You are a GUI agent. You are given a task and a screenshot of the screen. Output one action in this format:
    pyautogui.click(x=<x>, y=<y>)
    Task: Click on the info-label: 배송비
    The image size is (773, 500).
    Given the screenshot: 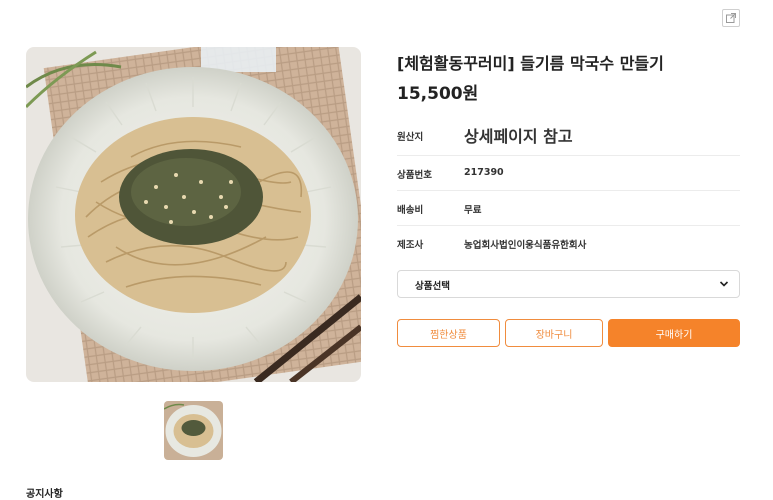 What is the action you would take?
    pyautogui.click(x=410, y=210)
    